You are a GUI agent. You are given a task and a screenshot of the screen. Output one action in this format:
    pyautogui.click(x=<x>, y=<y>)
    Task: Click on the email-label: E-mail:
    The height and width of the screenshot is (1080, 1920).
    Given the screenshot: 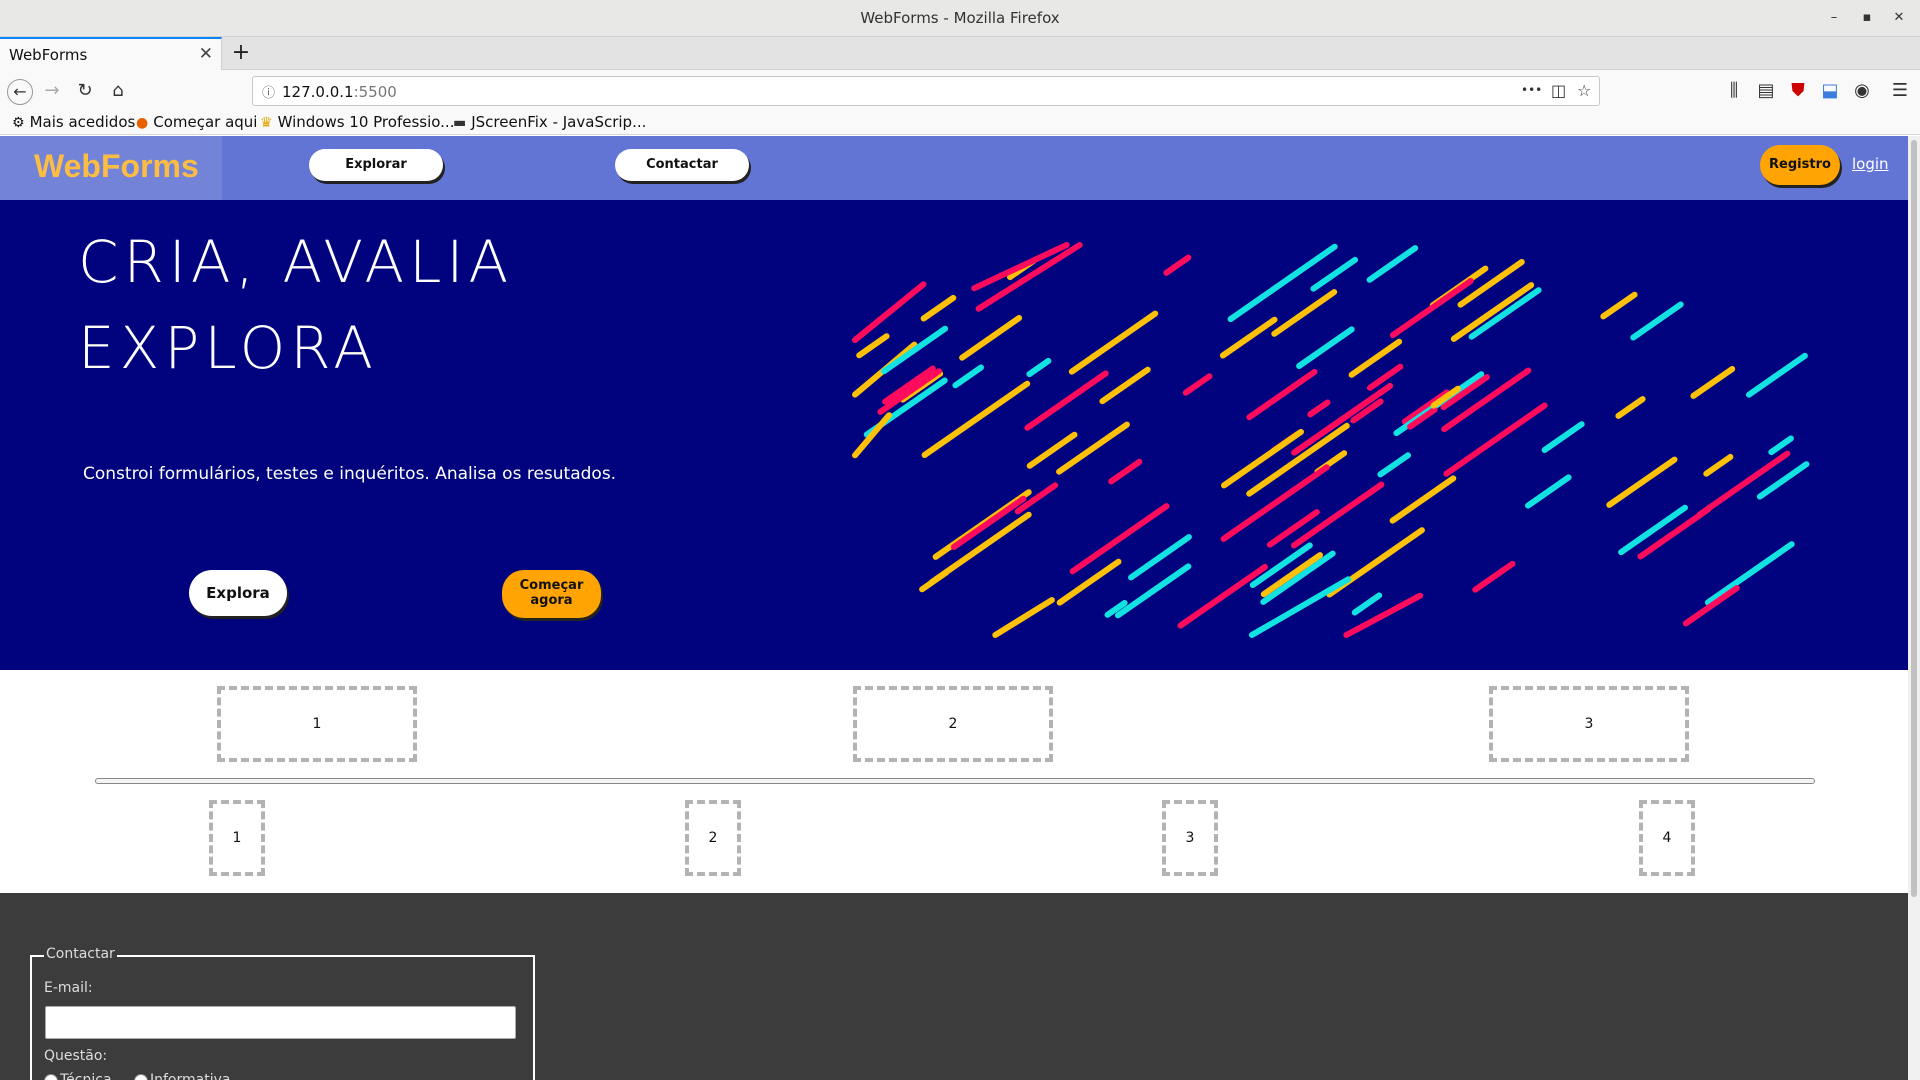 What is the action you would take?
    pyautogui.click(x=68, y=988)
    